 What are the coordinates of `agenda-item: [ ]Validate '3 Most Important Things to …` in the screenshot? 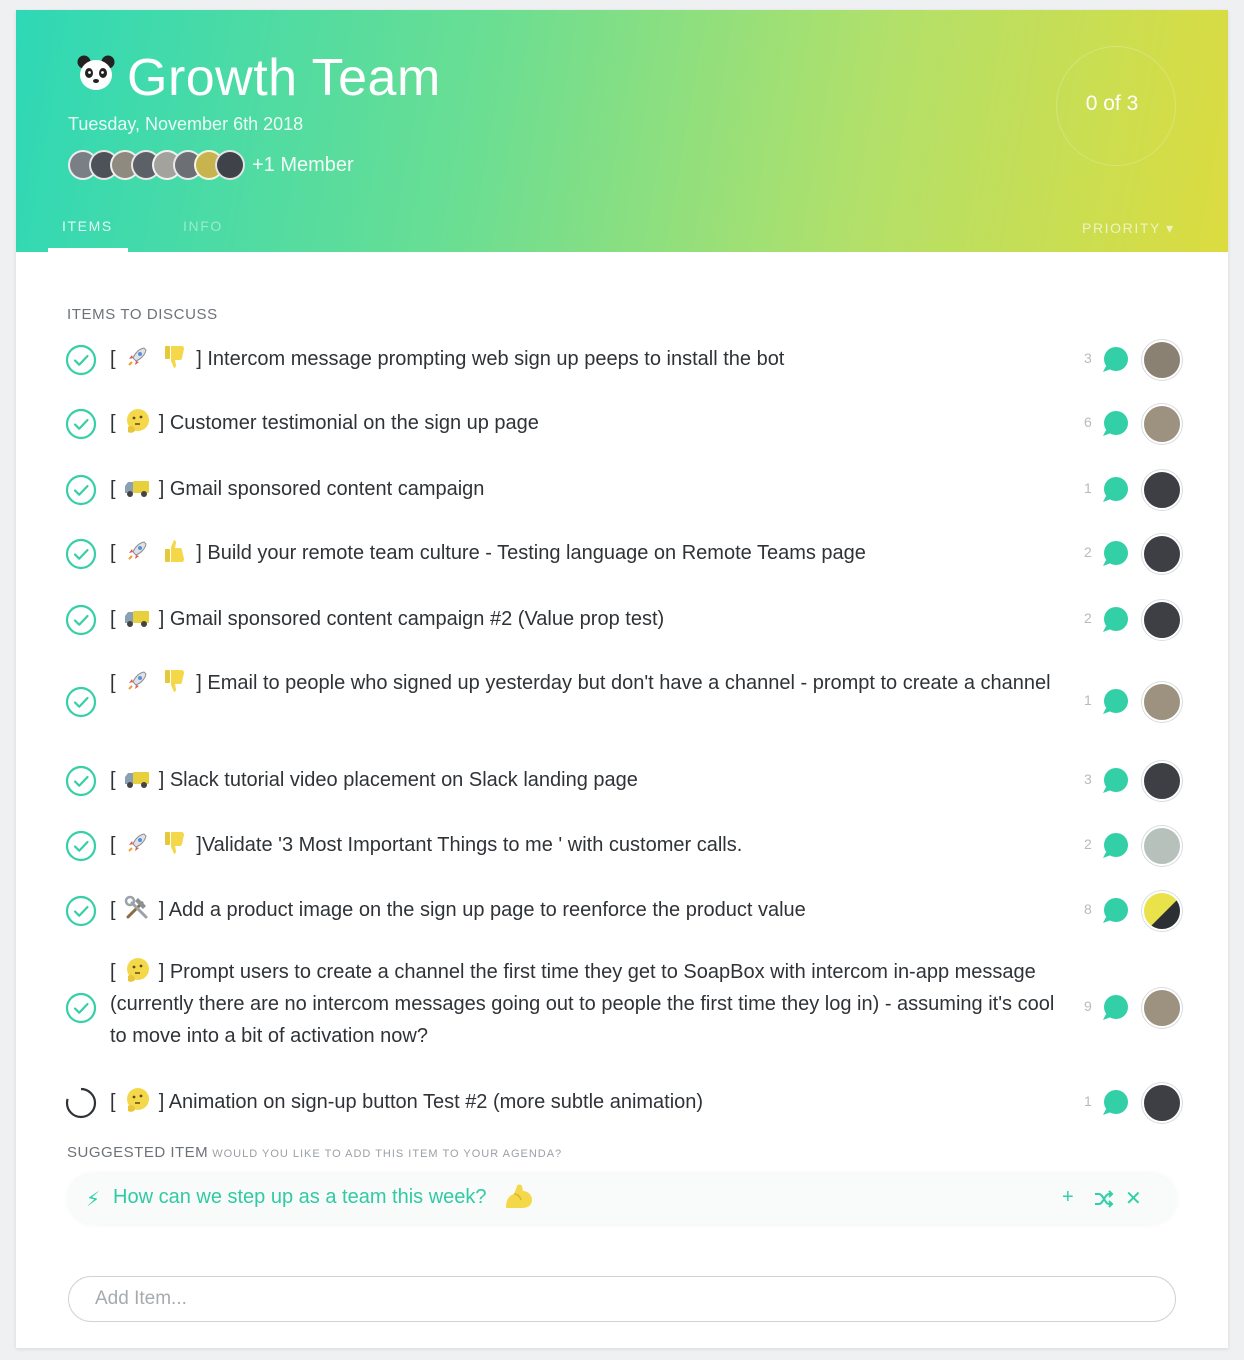 It's located at (630, 846).